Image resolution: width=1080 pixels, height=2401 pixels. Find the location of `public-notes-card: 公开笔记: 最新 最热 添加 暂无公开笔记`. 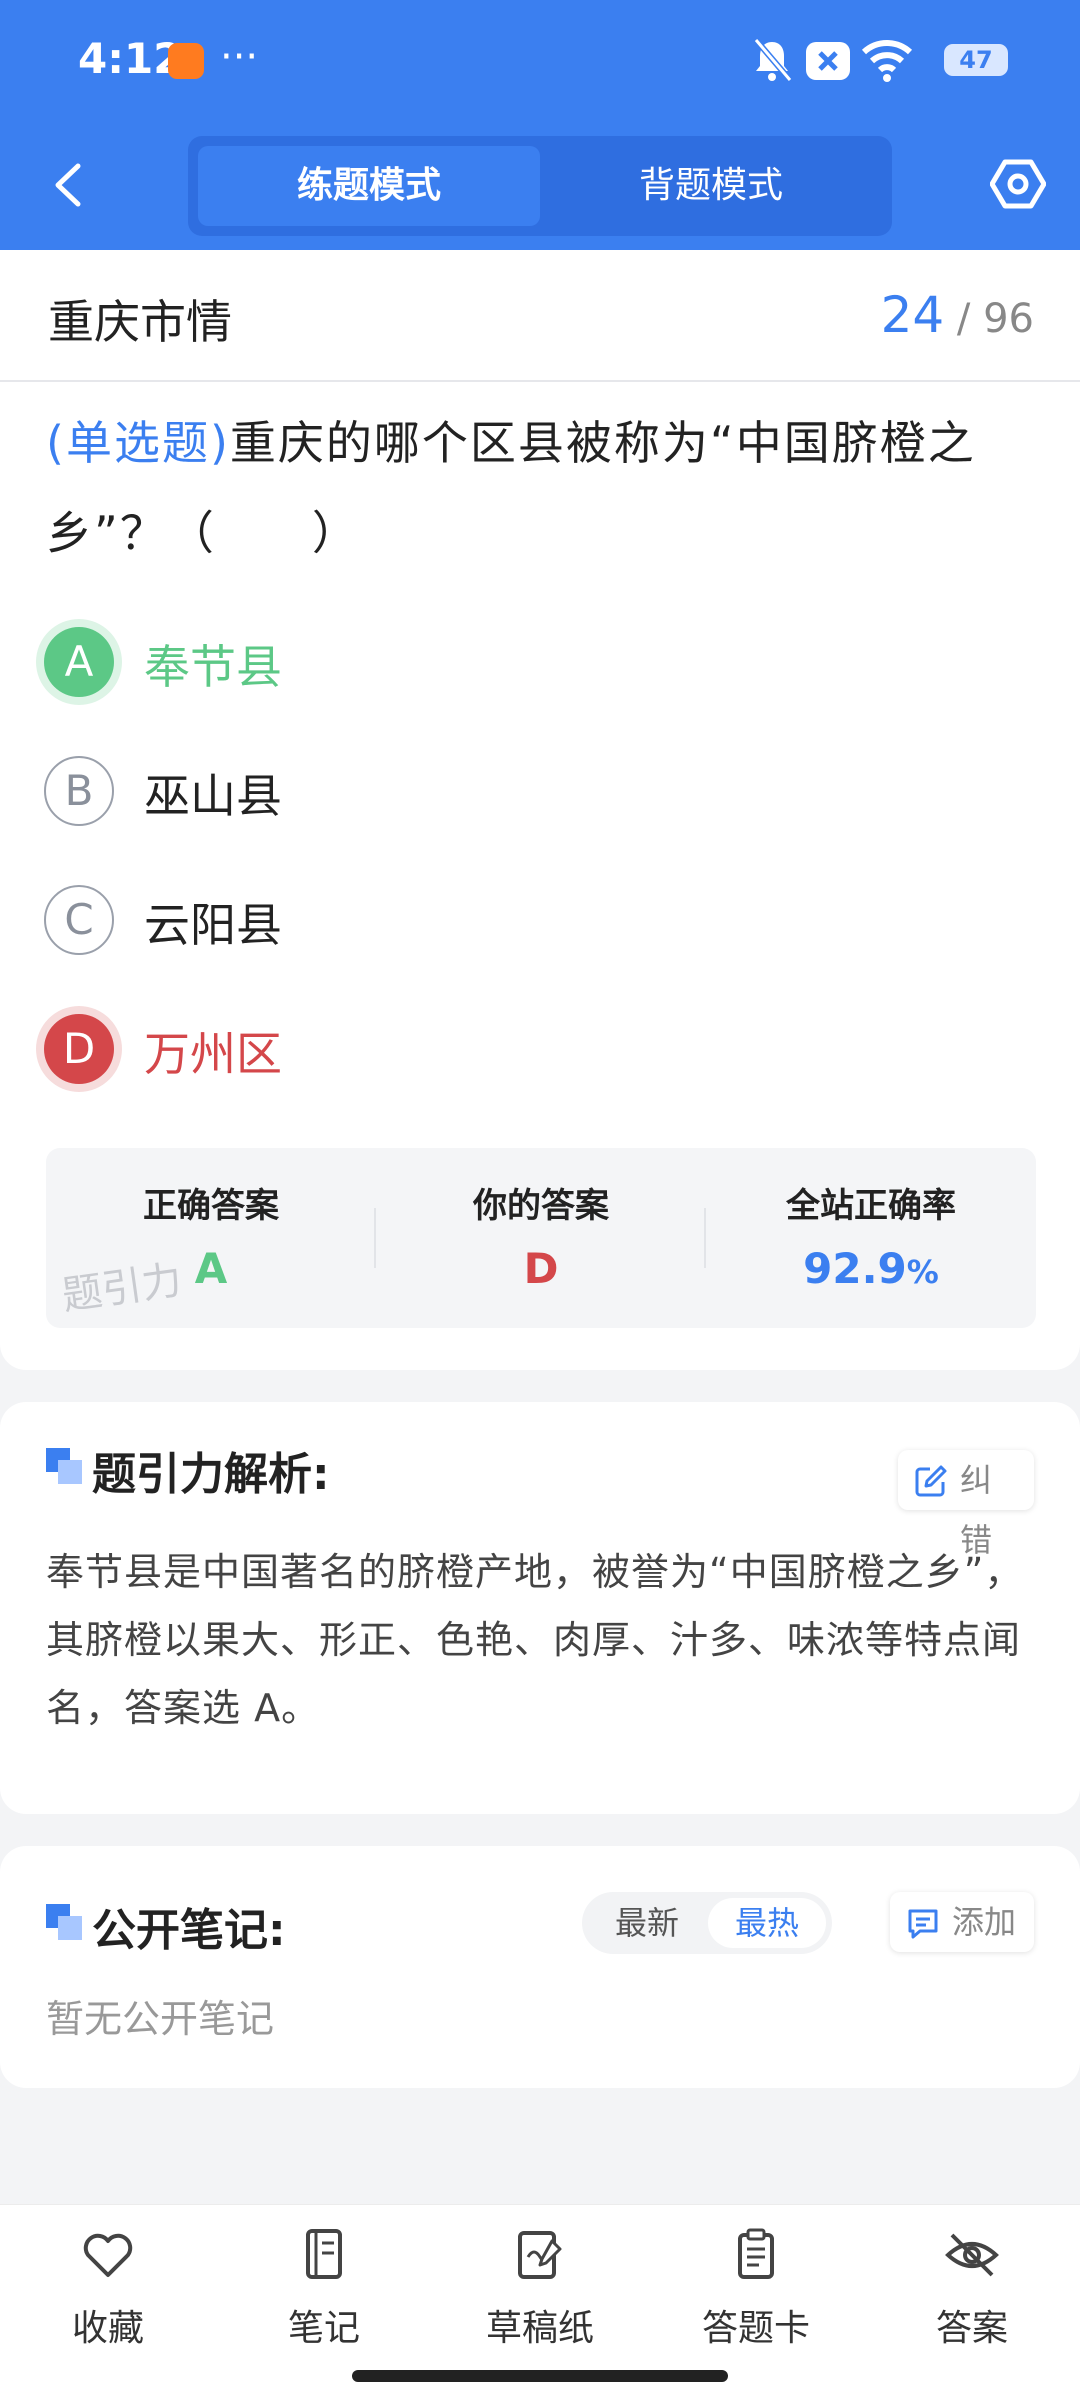

public-notes-card: 公开笔记: 最新 最热 添加 暂无公开笔记 is located at coordinates (540, 1967).